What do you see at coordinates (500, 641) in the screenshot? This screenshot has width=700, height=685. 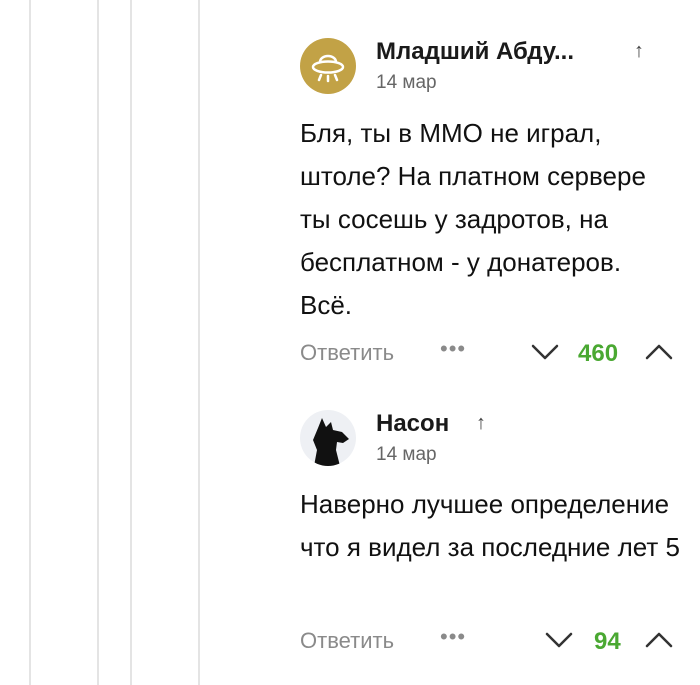 I see `comment-actions: Ответить ••• 94` at bounding box center [500, 641].